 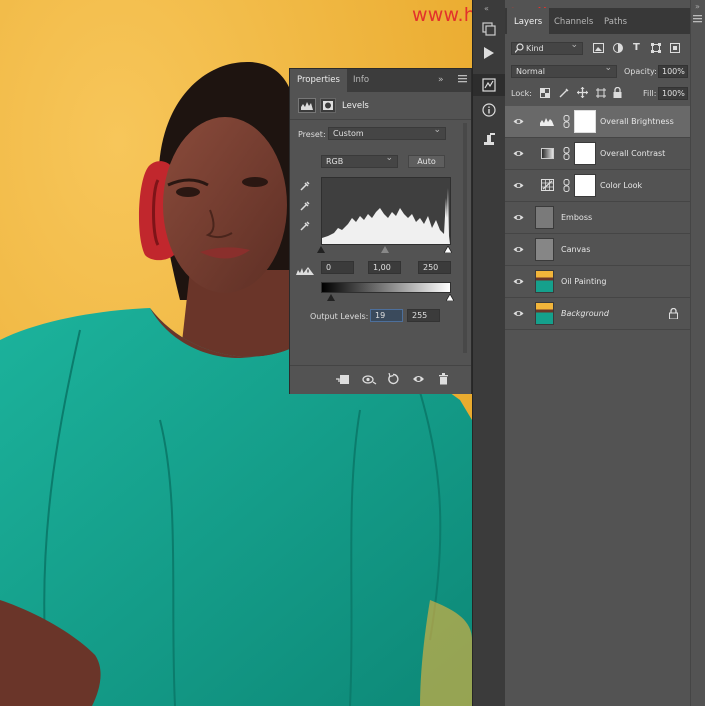 I want to click on tab-channels: Channels, so click(x=573, y=21).